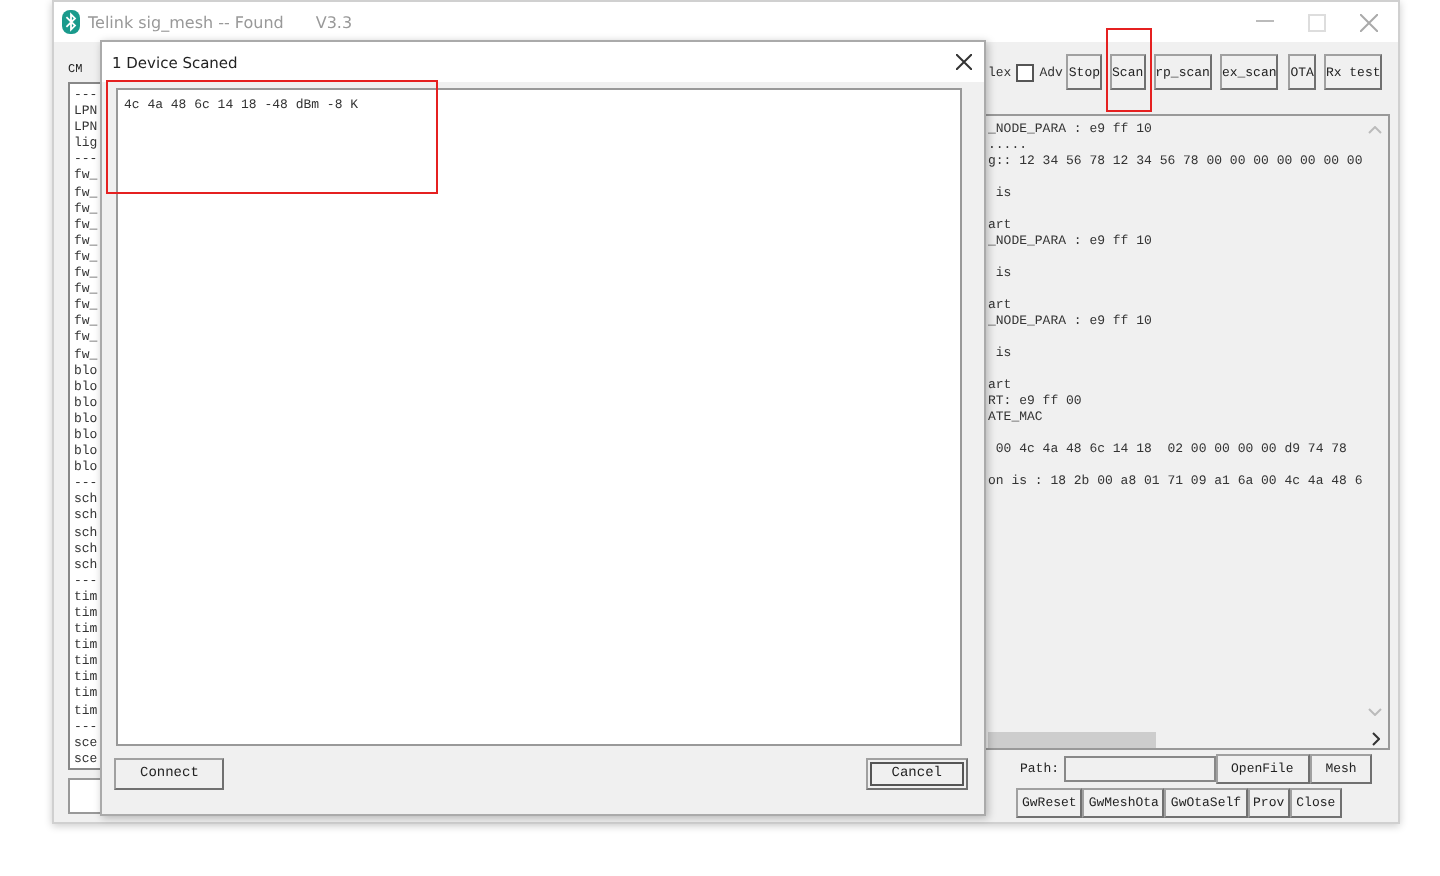  Describe the element at coordinates (334, 22) in the screenshot. I see `version-label: V3.3` at that location.